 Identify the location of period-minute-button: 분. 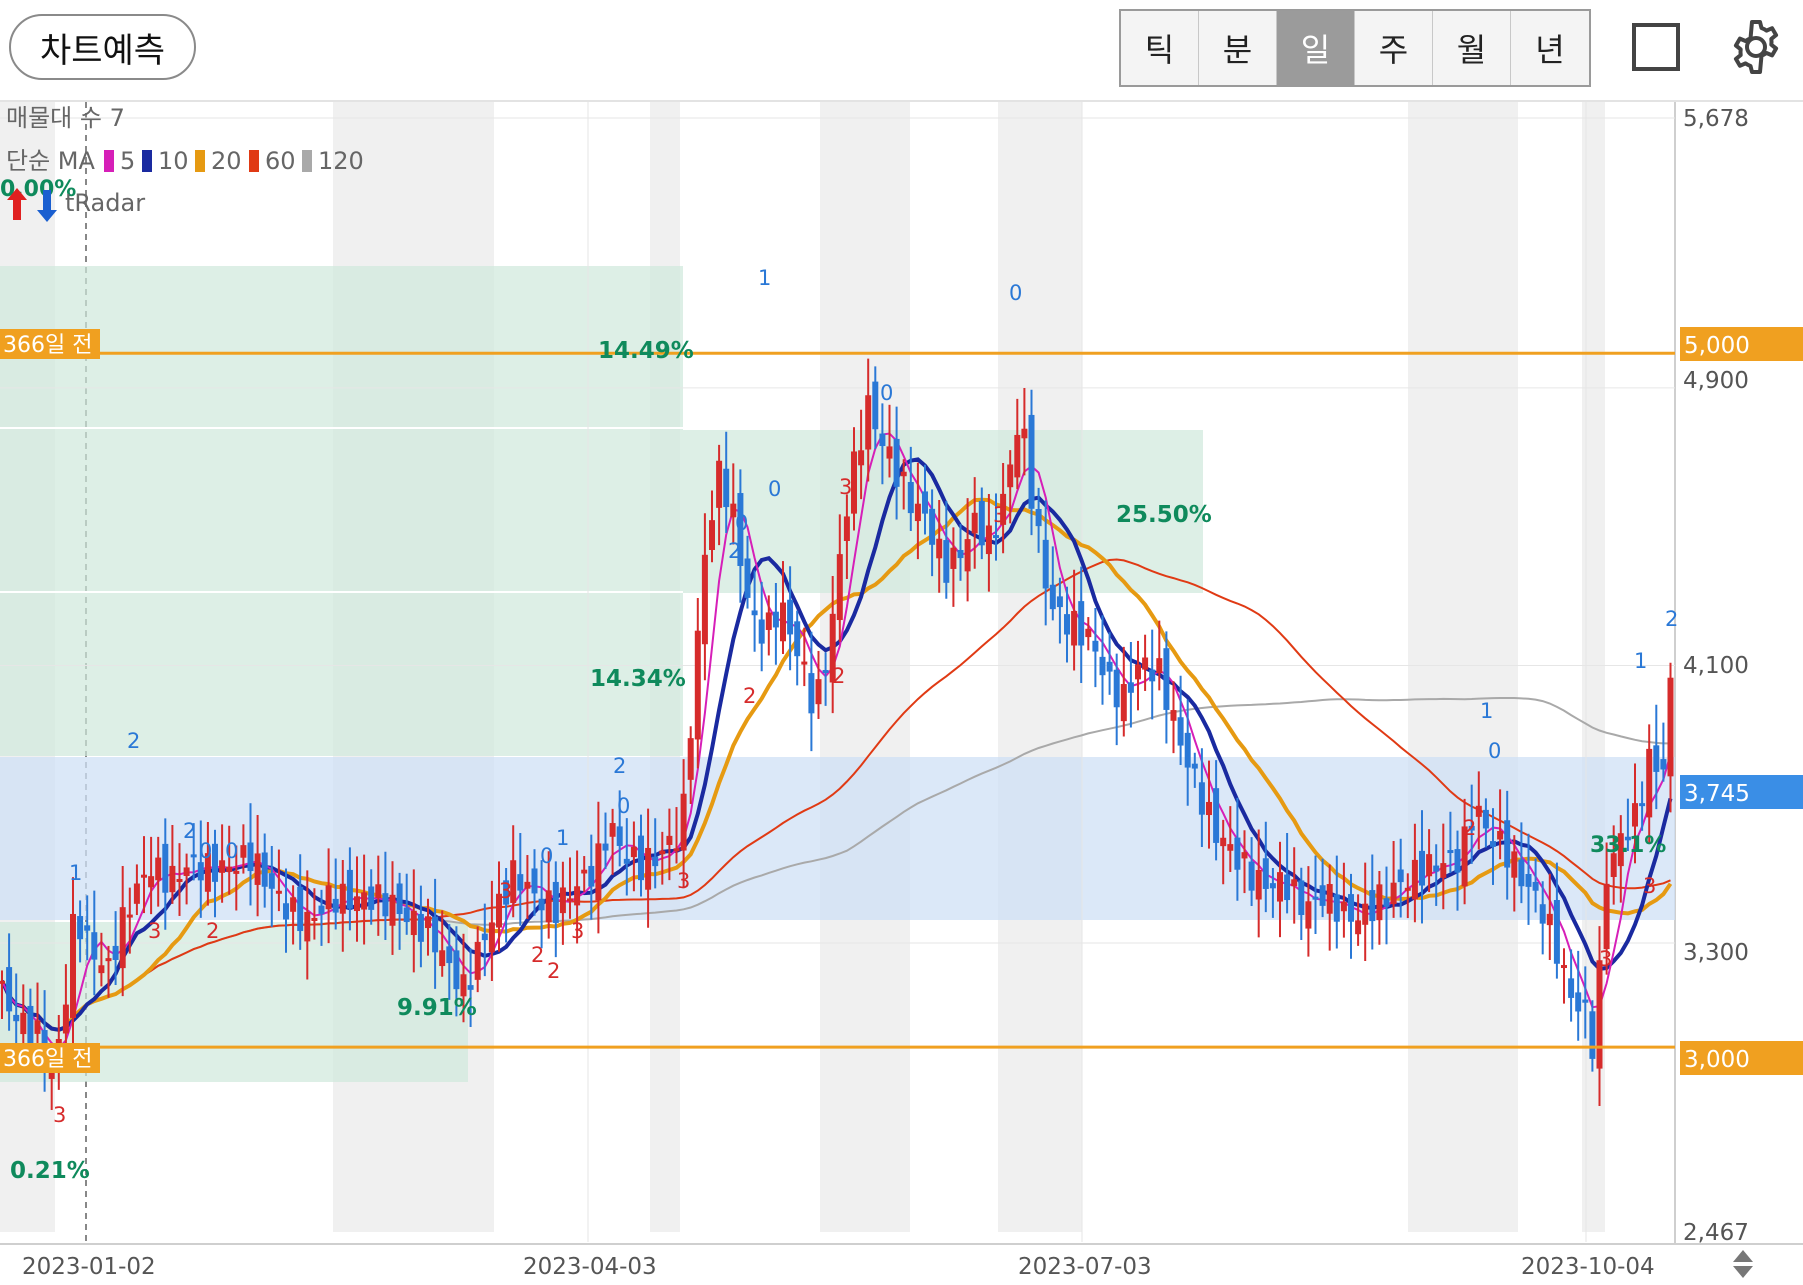
(1238, 48).